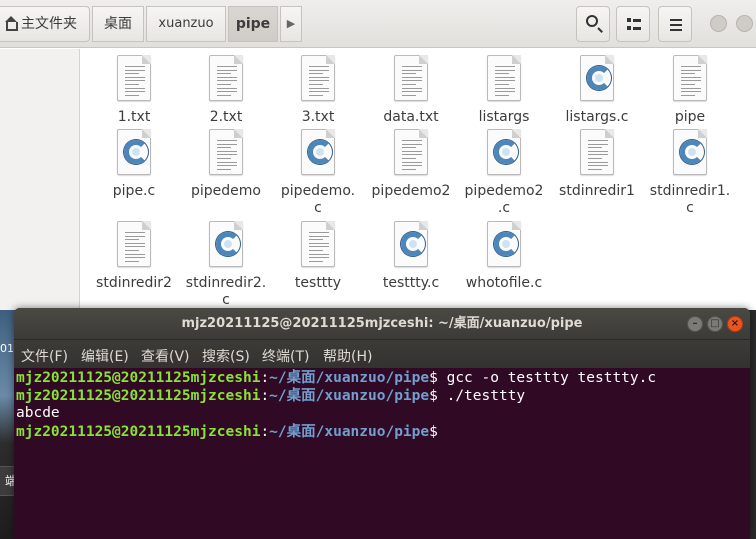 The image size is (756, 539). What do you see at coordinates (318, 199) in the screenshot?
I see `file-name: pipedemo. c` at bounding box center [318, 199].